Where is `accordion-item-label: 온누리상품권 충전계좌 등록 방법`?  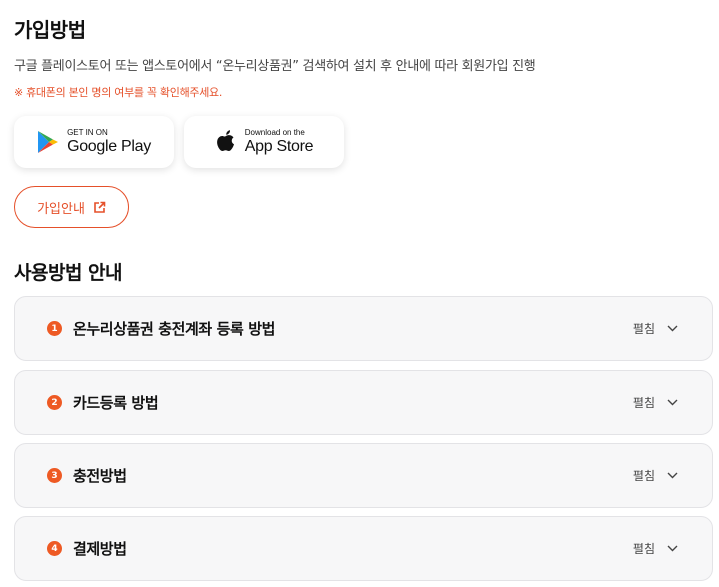
accordion-item-label: 온누리상품권 충전계좌 등록 방법 is located at coordinates (174, 329).